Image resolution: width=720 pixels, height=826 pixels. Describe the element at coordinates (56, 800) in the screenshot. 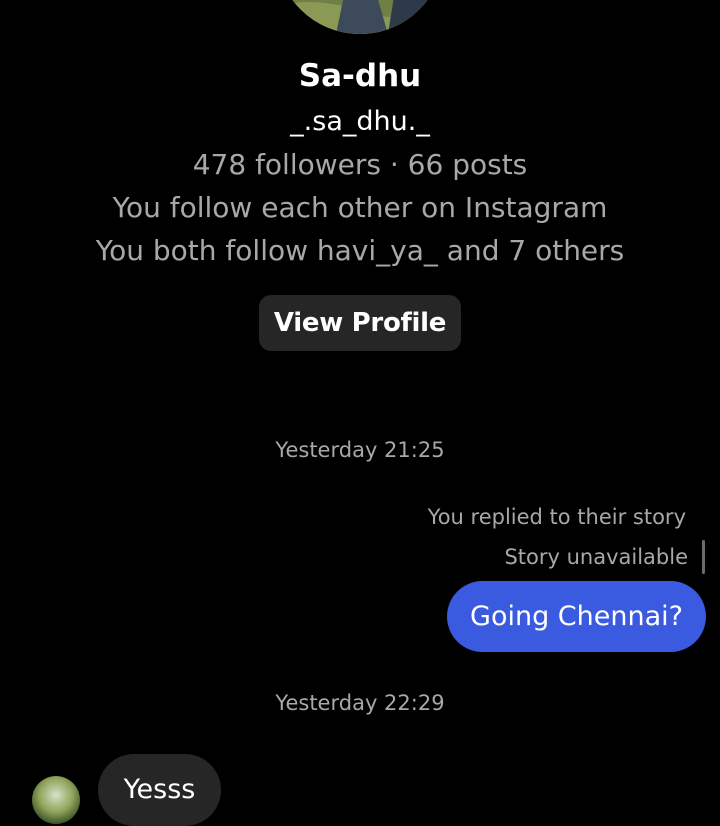

I see `sender-avatar` at that location.